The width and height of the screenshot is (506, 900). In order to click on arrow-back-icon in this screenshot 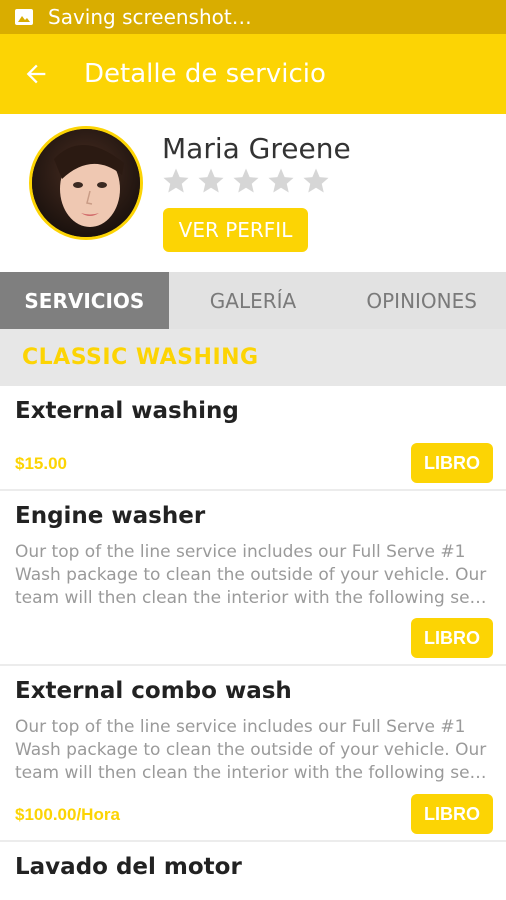, I will do `click(36, 74)`.